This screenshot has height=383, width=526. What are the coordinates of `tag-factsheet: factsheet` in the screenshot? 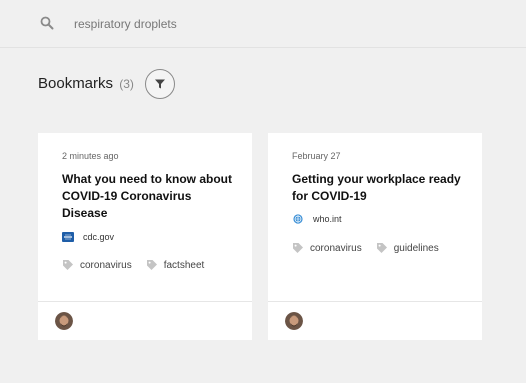 It's located at (175, 265).